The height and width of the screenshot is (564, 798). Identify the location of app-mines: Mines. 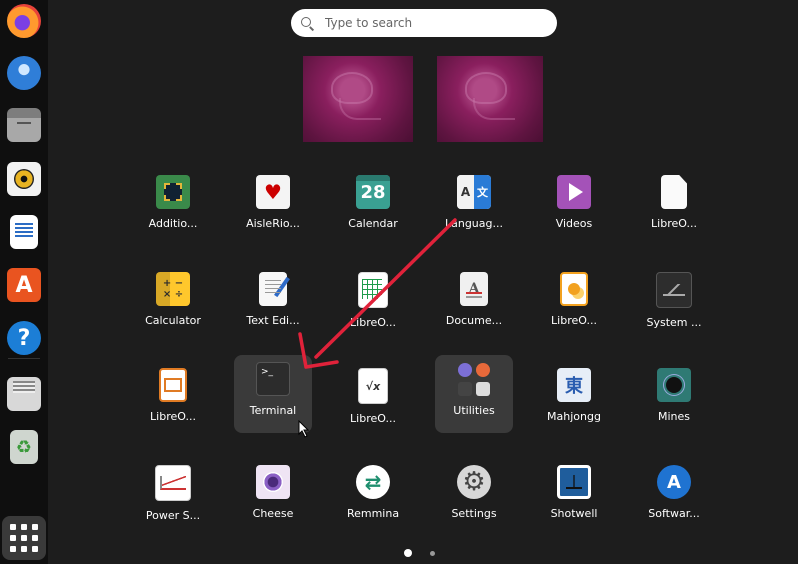
(674, 400).